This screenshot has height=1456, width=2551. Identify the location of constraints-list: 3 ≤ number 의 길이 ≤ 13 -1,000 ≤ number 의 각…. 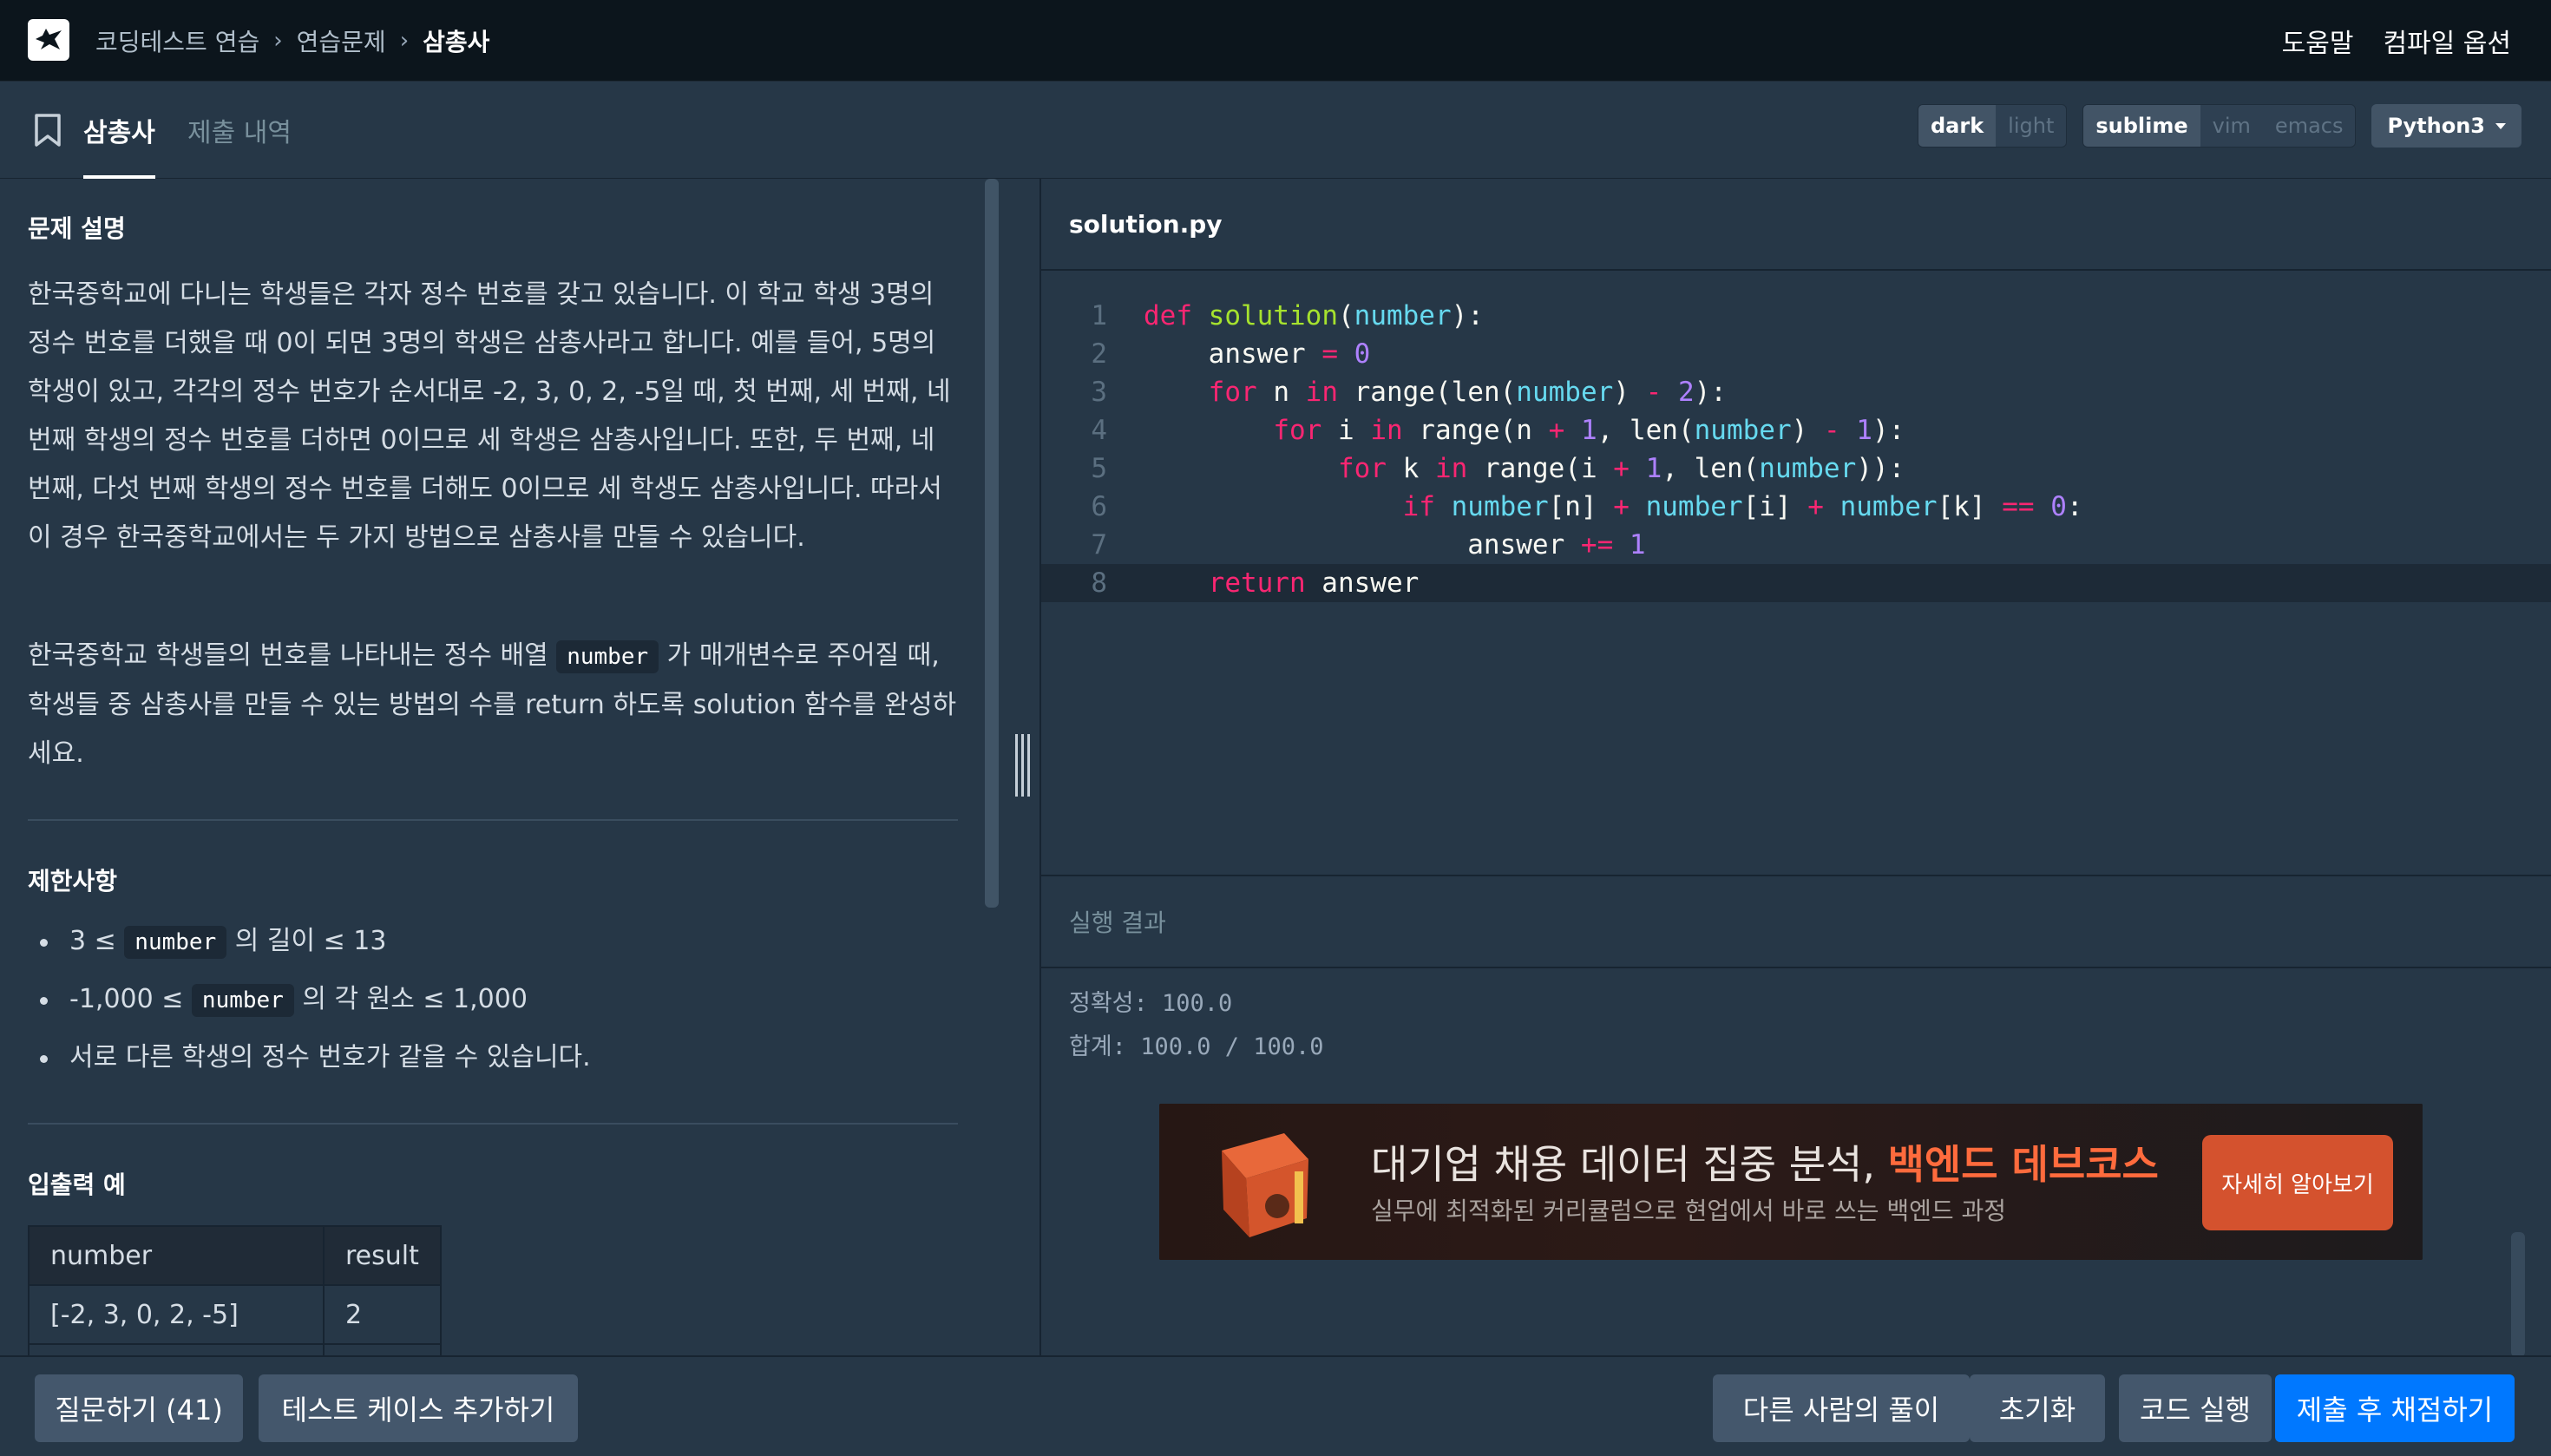
(479, 999).